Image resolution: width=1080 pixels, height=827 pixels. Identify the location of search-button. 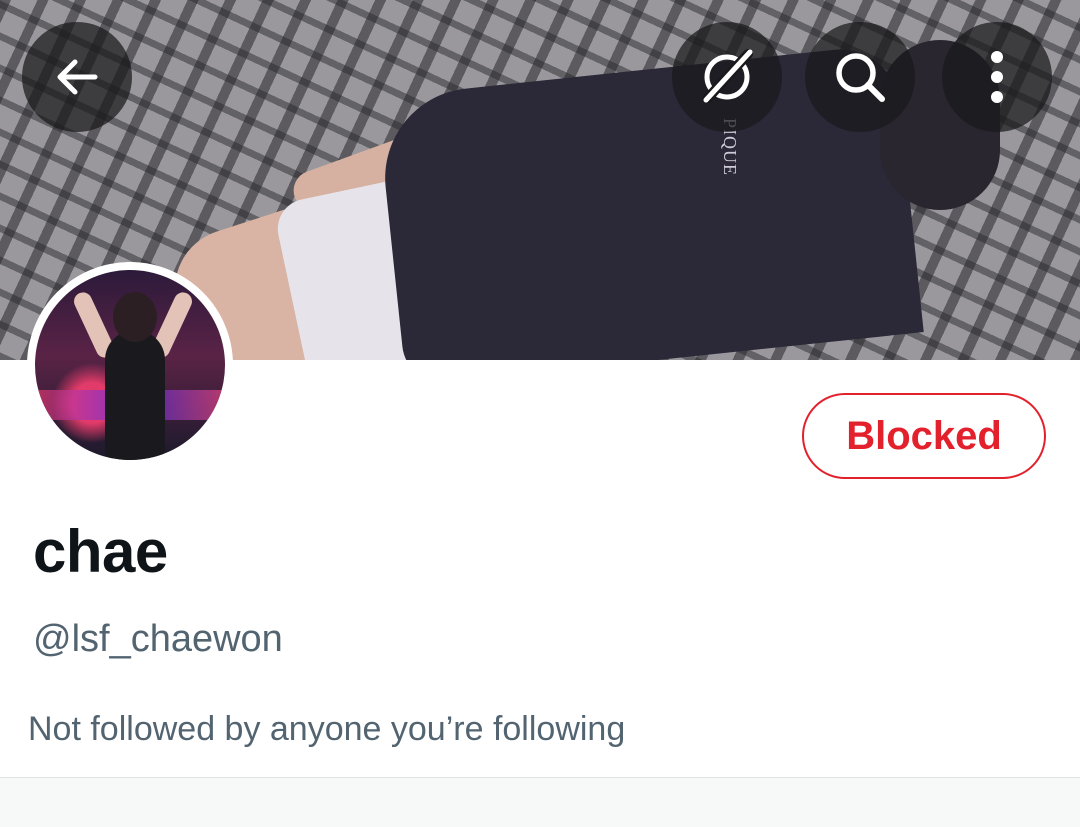
(860, 77).